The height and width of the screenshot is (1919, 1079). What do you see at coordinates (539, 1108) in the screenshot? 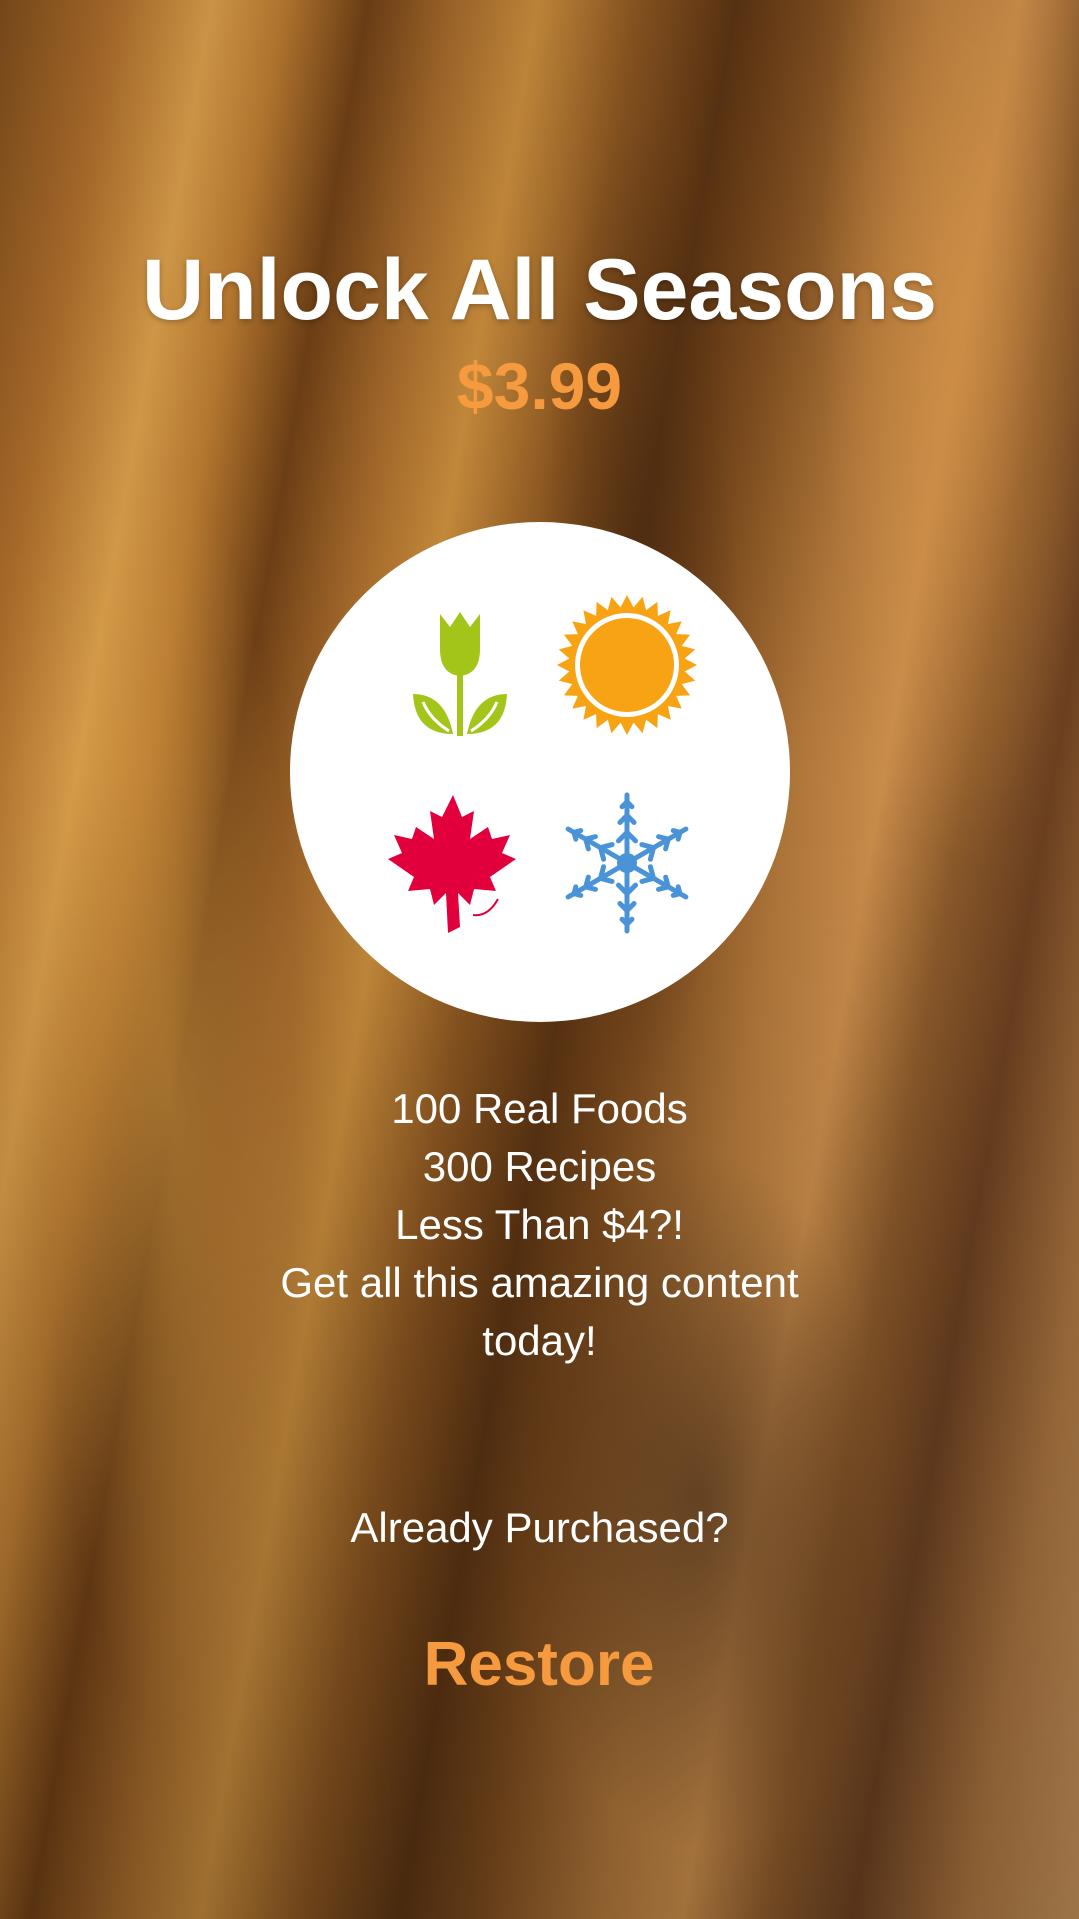
I see `feature-line: 100 Real Foods` at bounding box center [539, 1108].